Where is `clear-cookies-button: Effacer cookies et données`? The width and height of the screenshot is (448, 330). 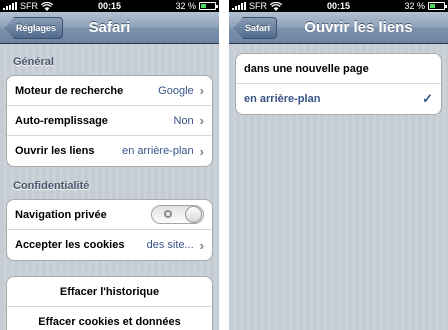
clear-cookies-button: Effacer cookies et données is located at coordinates (109, 318).